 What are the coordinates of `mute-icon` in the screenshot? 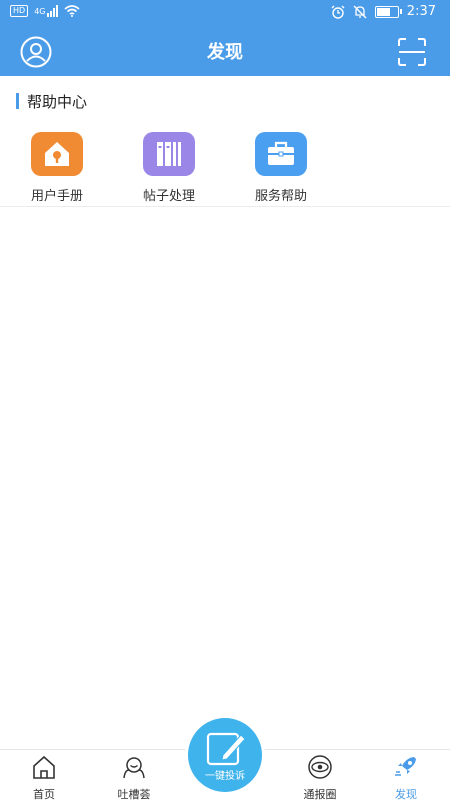 It's located at (360, 11).